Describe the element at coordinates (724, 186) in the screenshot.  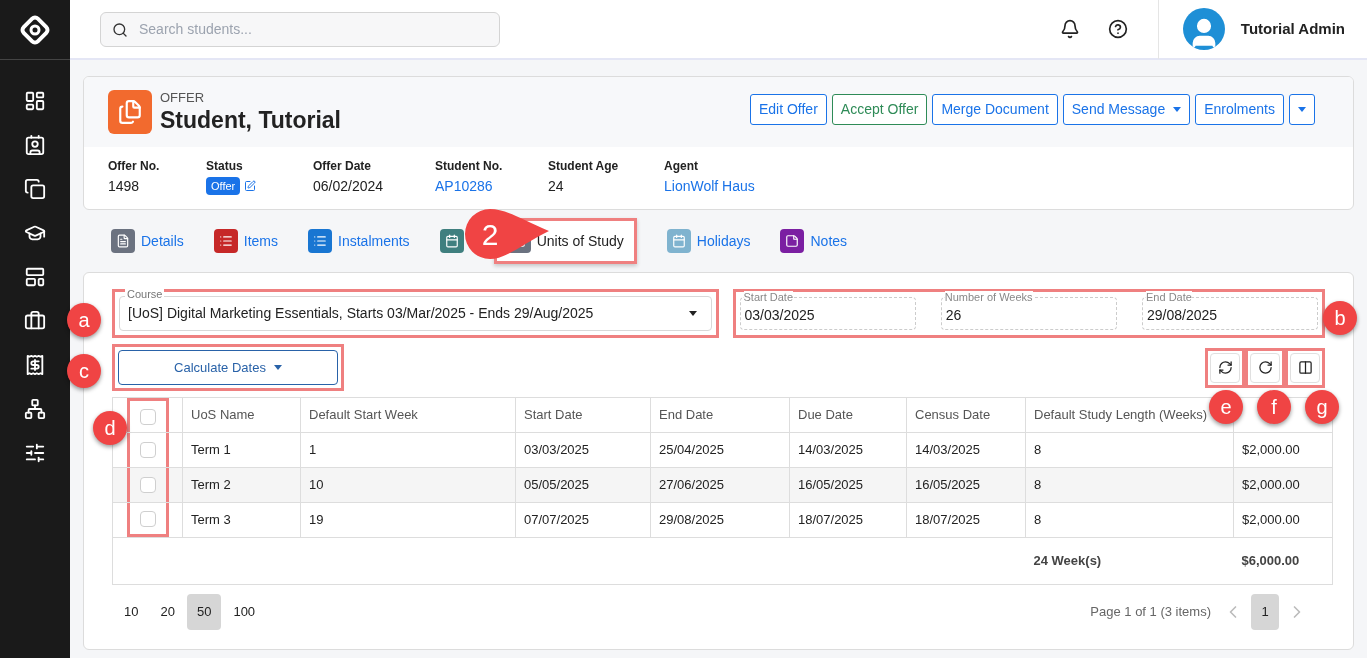
I see `field-link: LionWolf Haus` at that location.